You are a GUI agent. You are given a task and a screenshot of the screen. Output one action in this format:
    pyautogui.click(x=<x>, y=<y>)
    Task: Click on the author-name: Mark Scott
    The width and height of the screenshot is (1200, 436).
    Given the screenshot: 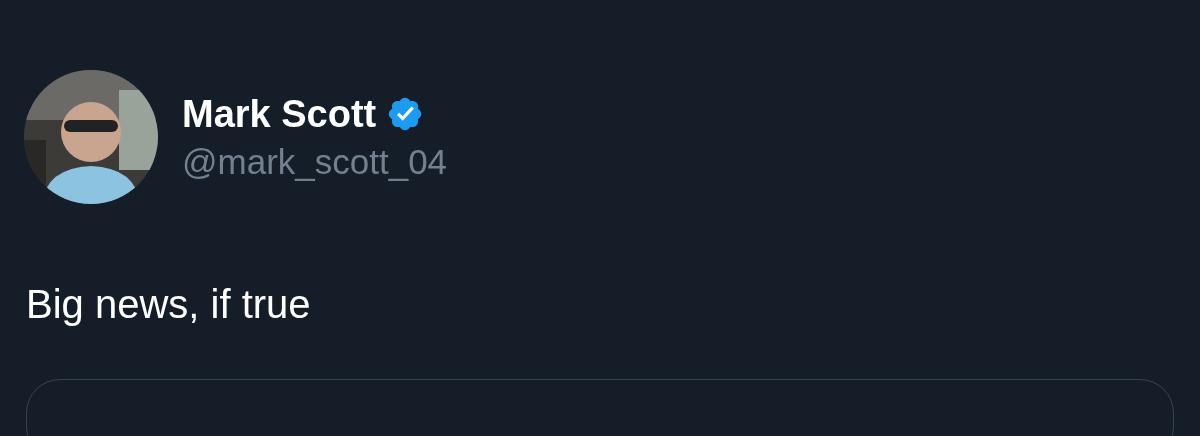 What is the action you would take?
    pyautogui.click(x=279, y=114)
    